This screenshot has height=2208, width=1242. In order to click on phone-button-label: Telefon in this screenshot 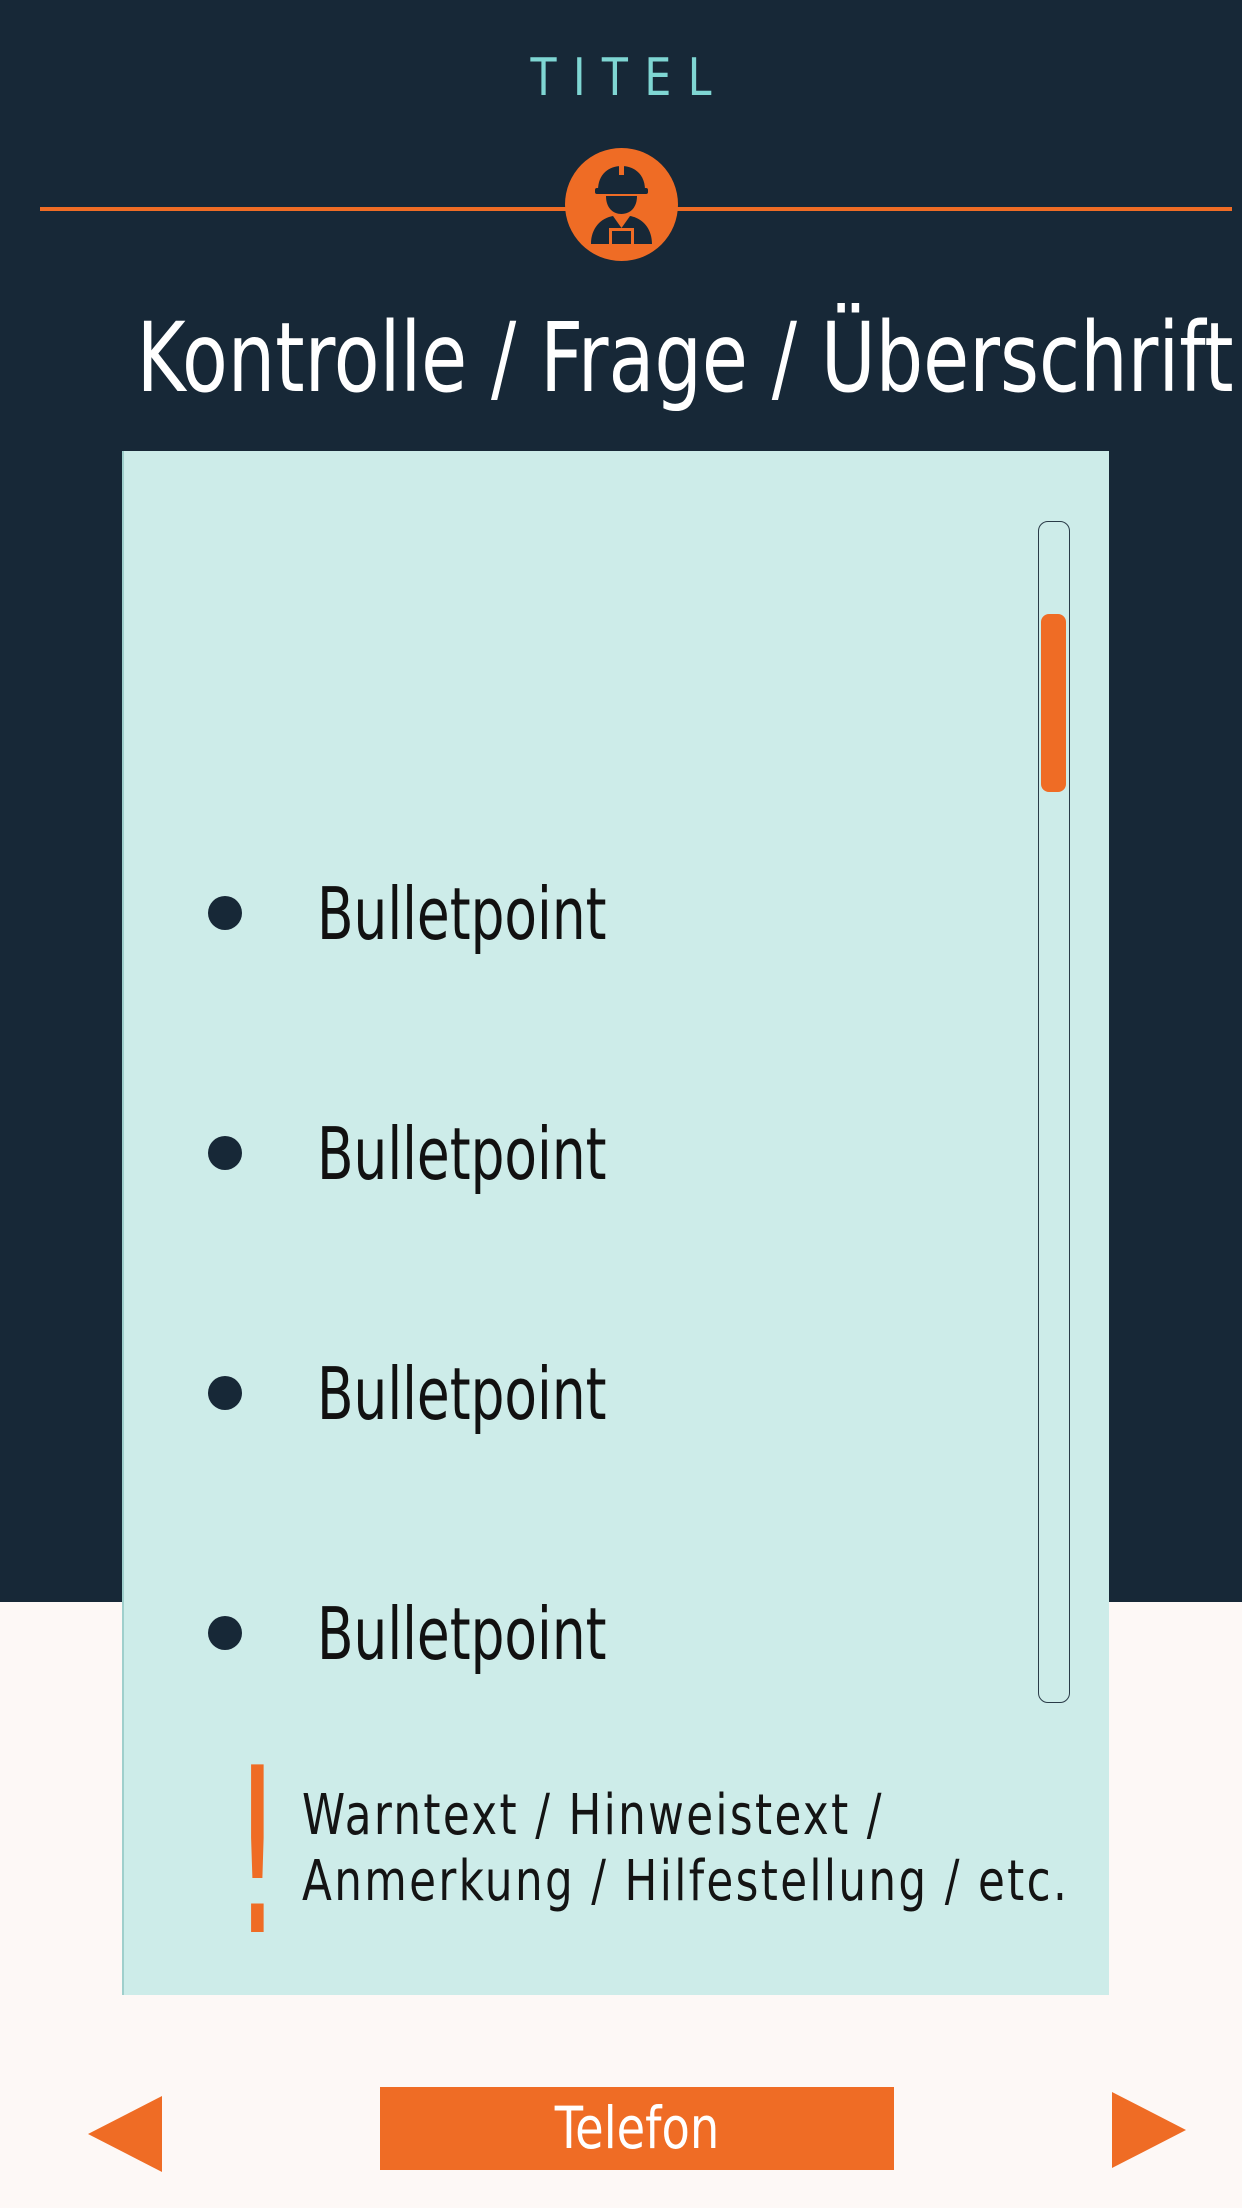, I will do `click(637, 2128)`.